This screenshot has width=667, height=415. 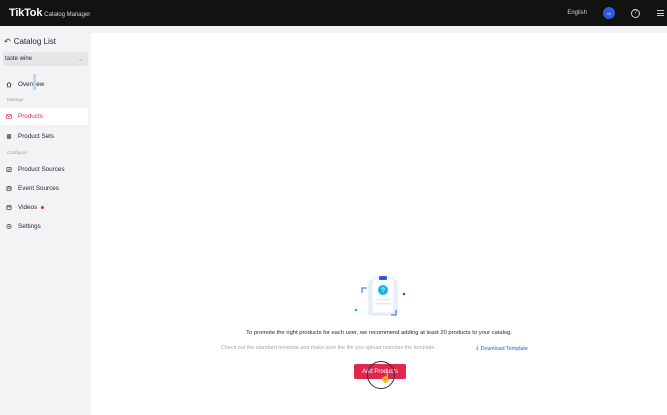 I want to click on sidebar-item-videos: Videos, so click(x=44, y=207).